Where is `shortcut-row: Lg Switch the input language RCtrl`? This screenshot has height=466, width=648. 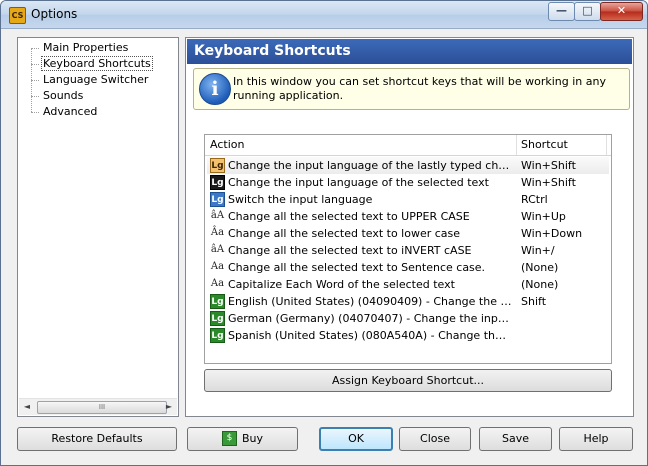 shortcut-row: Lg Switch the input language RCtrl is located at coordinates (408, 199).